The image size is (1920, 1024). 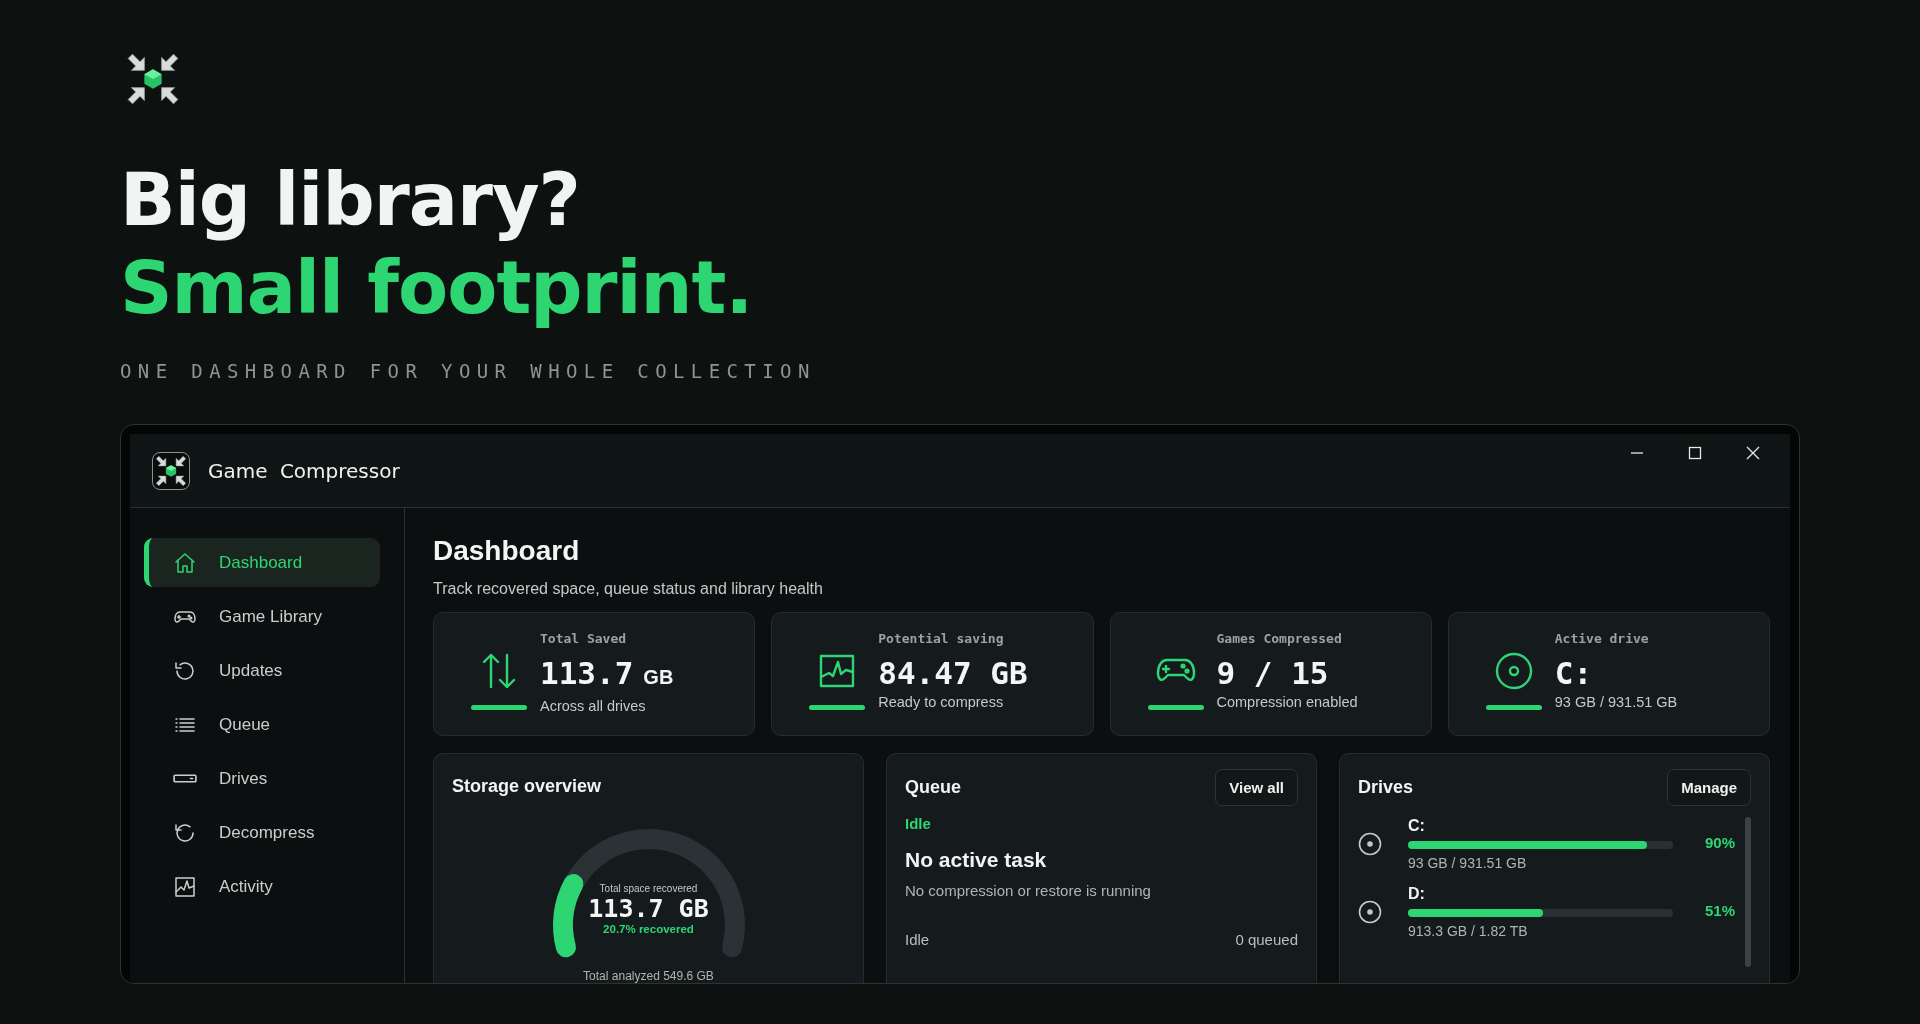 What do you see at coordinates (1279, 638) in the screenshot?
I see `stat-label: Games Compressed` at bounding box center [1279, 638].